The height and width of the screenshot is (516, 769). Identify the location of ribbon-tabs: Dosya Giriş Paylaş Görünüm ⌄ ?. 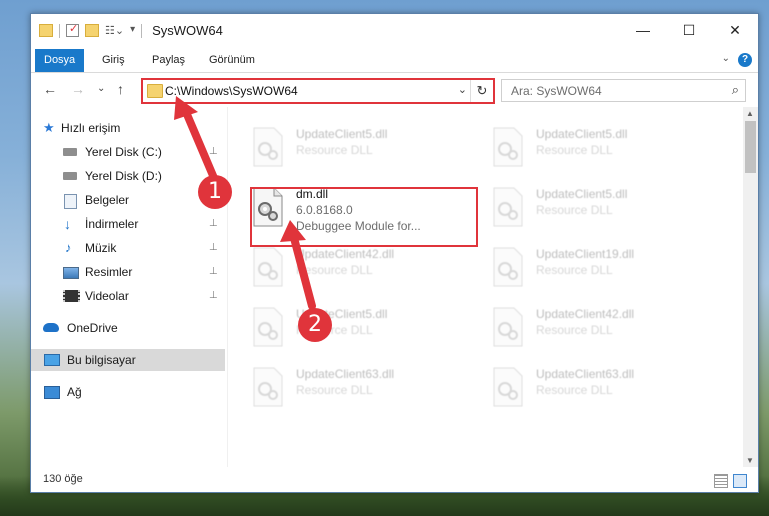
(394, 61).